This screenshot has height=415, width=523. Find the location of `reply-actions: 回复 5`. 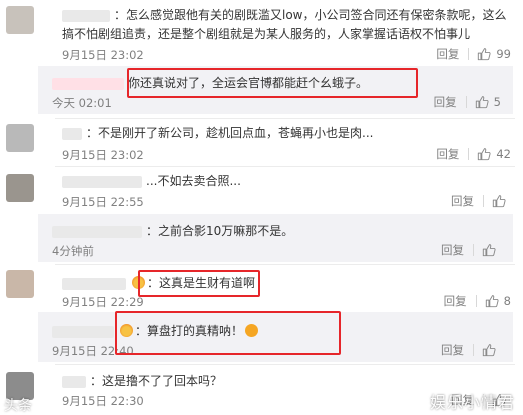

reply-actions: 回复 5 is located at coordinates (467, 102).